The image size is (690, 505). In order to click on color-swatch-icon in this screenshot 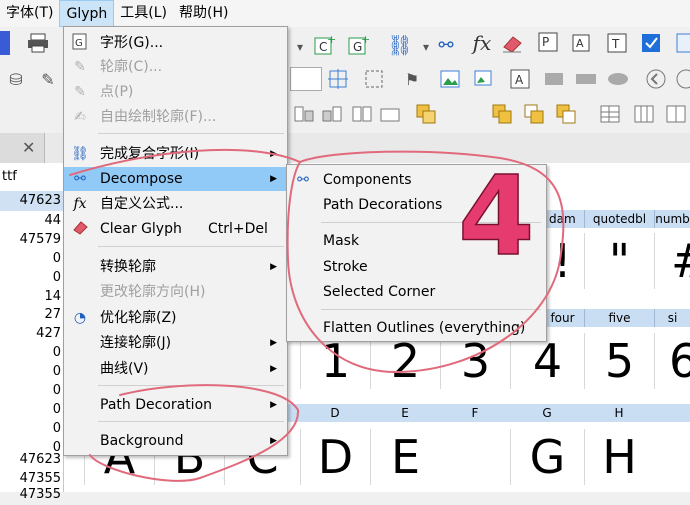, I will do `click(5, 43)`.